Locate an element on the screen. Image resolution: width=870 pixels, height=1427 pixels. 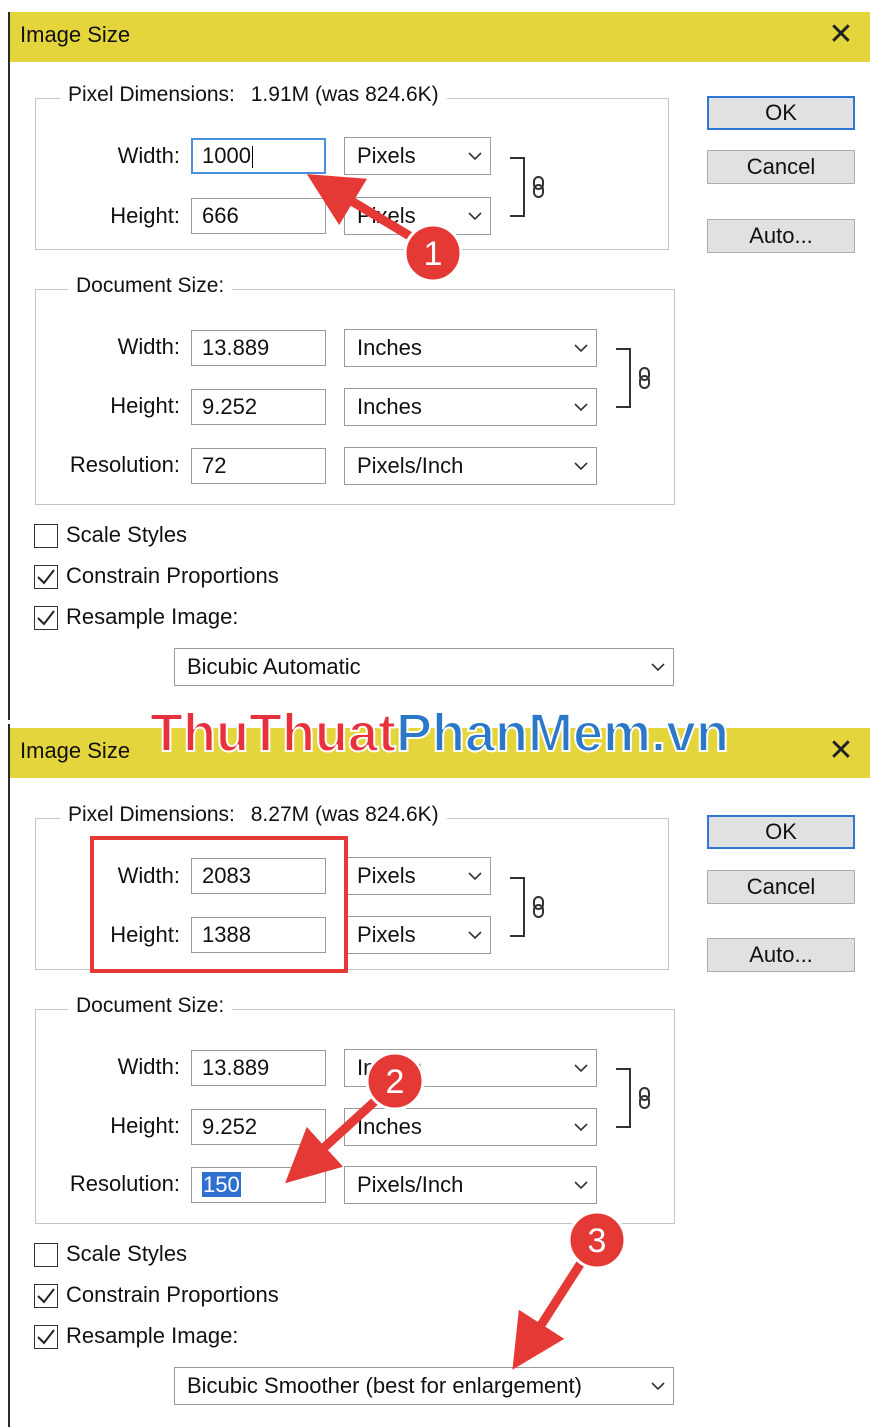
svg-text: 3 is located at coordinates (597, 1241).